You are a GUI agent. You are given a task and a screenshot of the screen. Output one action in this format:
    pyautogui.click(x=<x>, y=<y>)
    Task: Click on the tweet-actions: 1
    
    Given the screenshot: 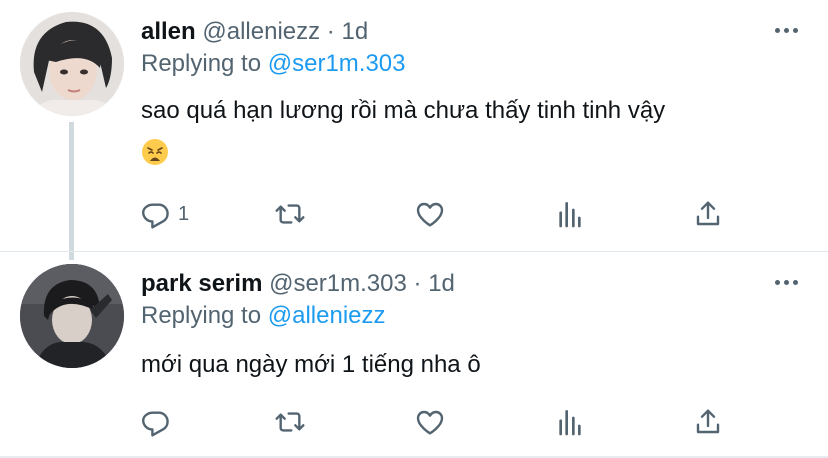 What is the action you would take?
    pyautogui.click(x=440, y=214)
    